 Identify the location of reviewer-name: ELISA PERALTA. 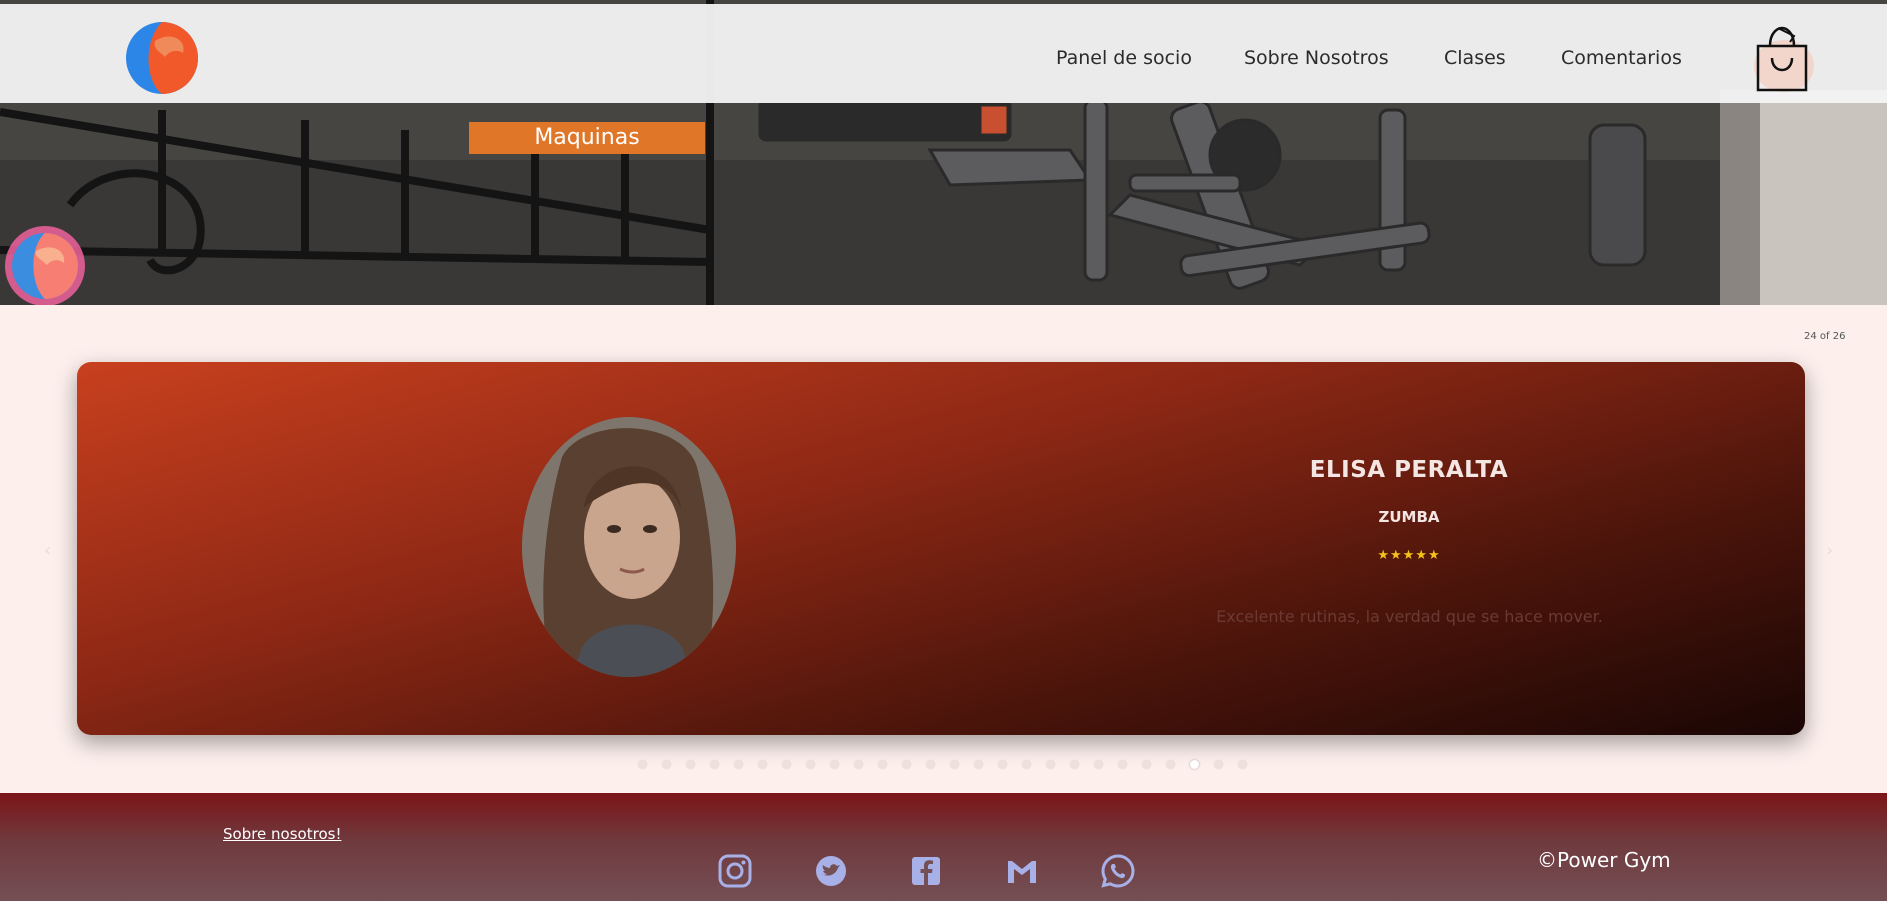
(1409, 470).